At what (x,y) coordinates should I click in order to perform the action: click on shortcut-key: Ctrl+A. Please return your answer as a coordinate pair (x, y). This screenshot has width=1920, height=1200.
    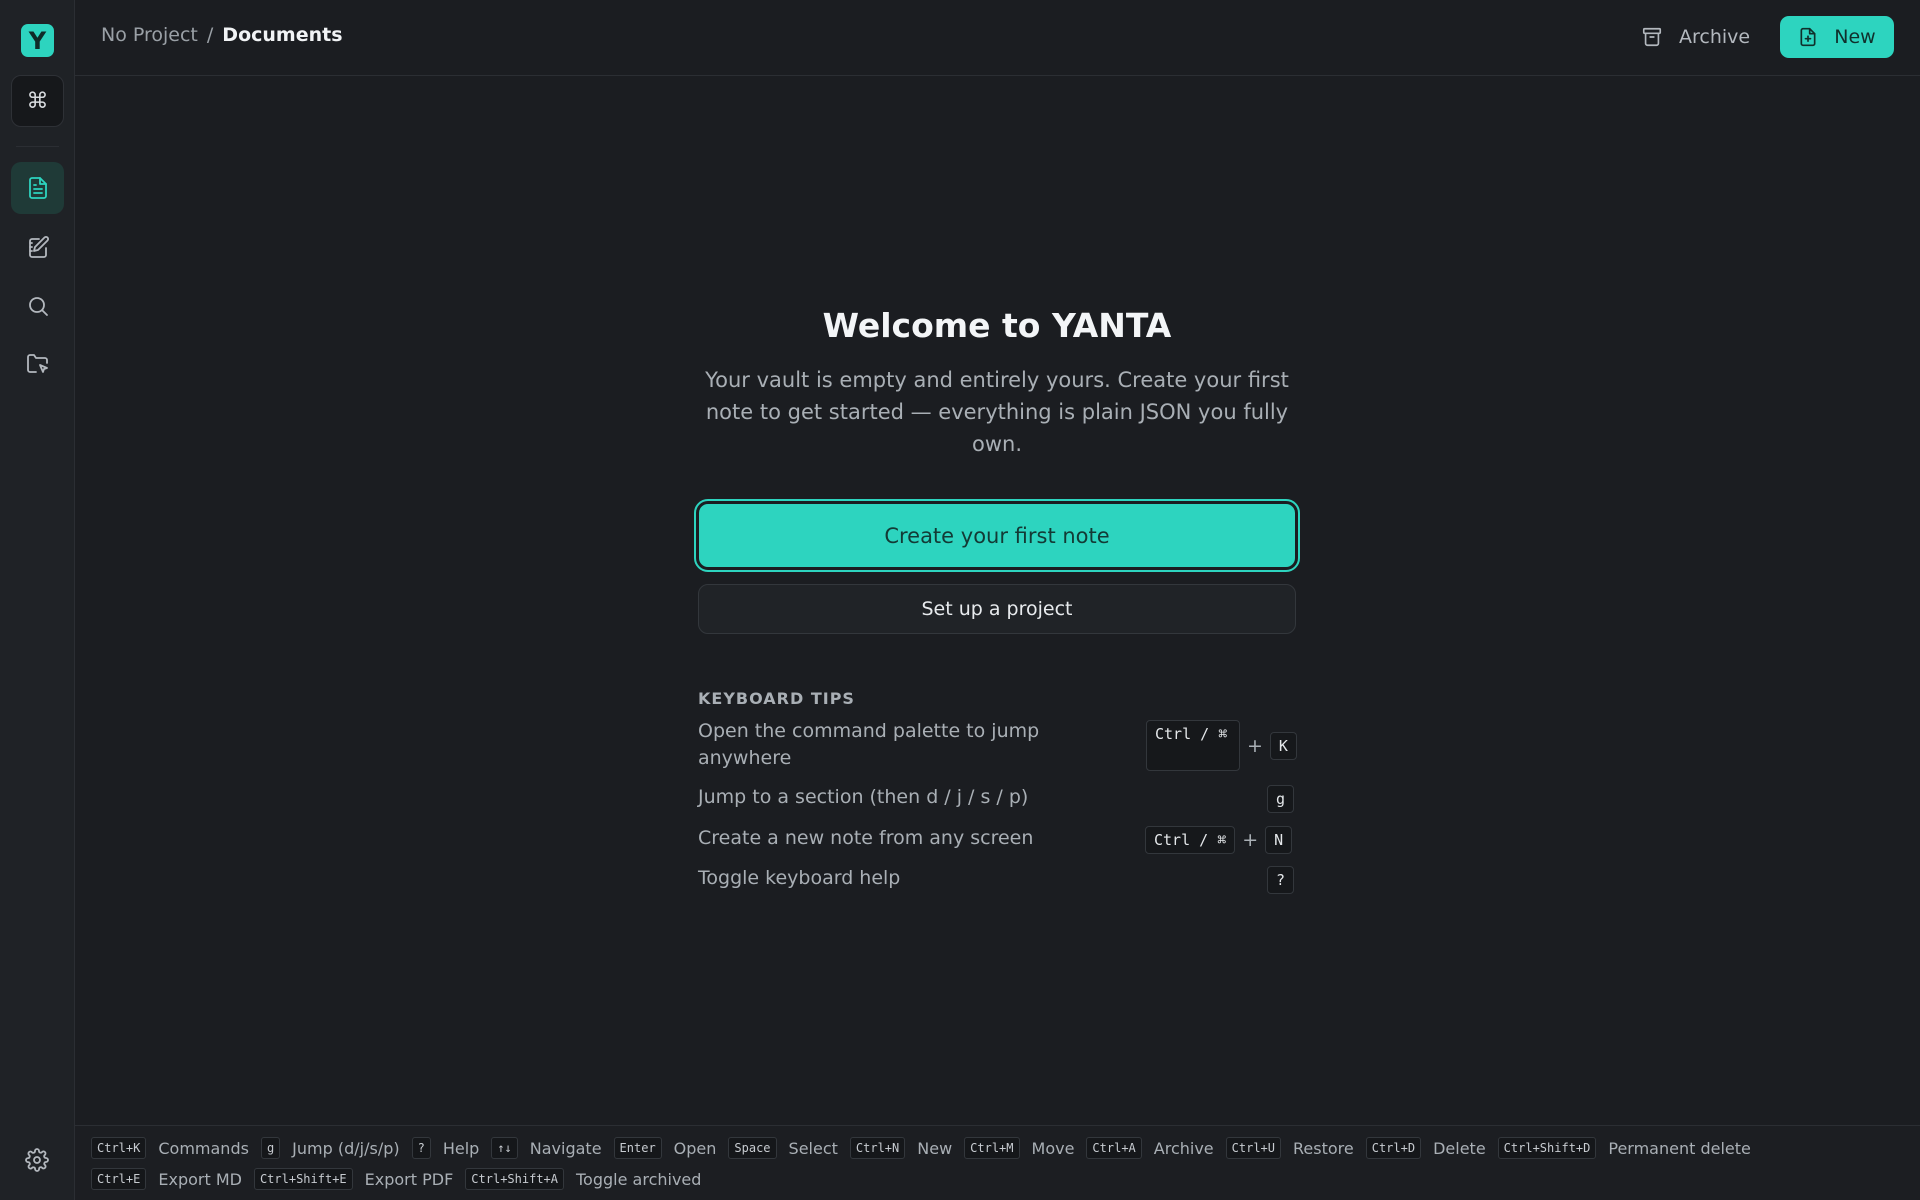
    Looking at the image, I should click on (1114, 1148).